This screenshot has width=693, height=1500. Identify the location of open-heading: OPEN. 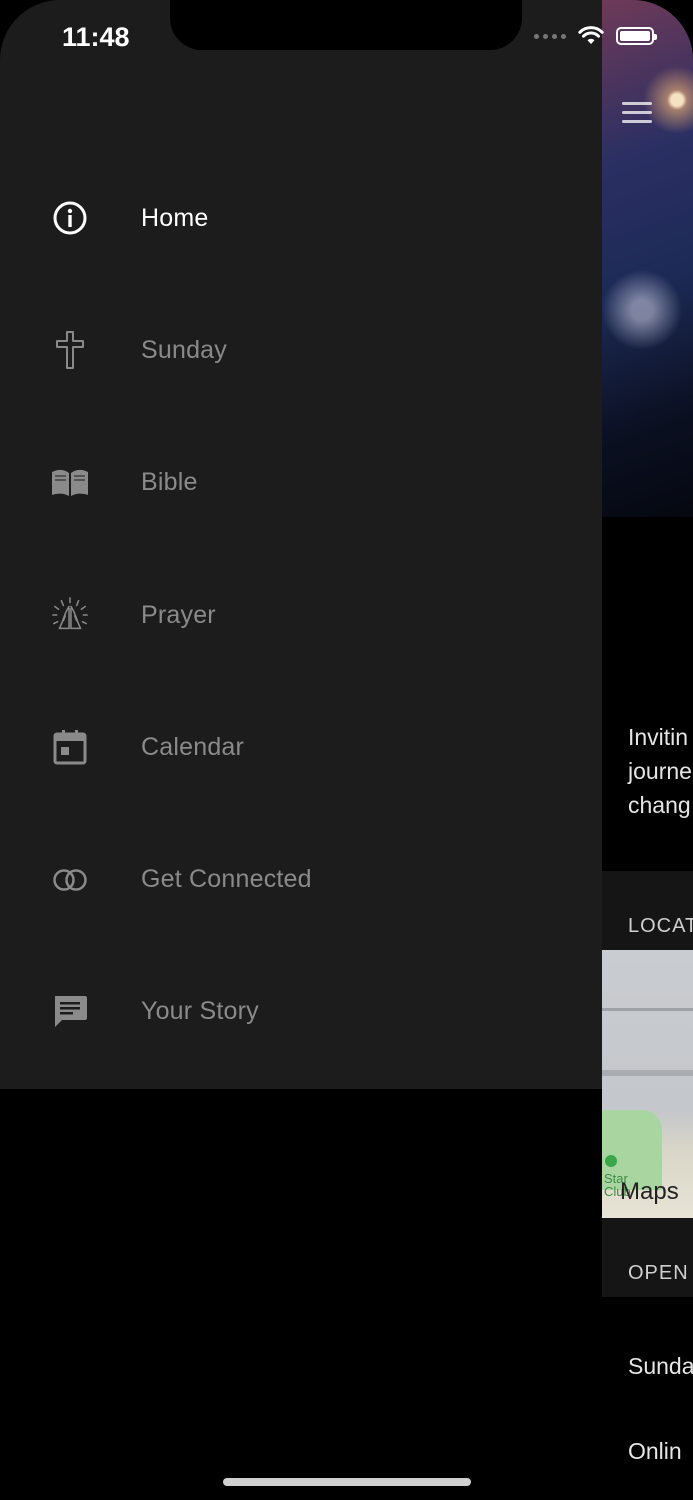
(658, 1273).